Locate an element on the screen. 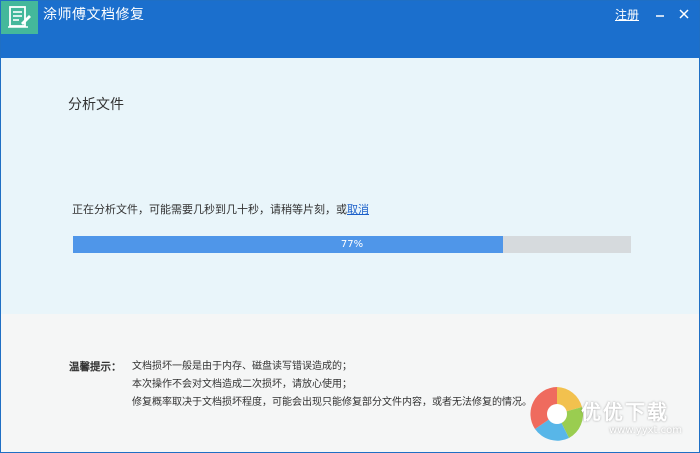 The width and height of the screenshot is (700, 453). tip-label: 温馨提示： is located at coordinates (95, 367).